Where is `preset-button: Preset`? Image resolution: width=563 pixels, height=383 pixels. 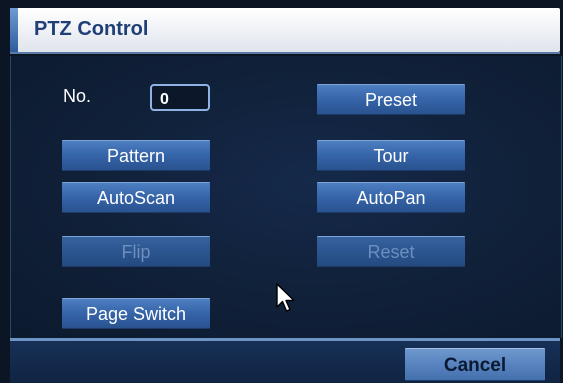
preset-button: Preset is located at coordinates (391, 99).